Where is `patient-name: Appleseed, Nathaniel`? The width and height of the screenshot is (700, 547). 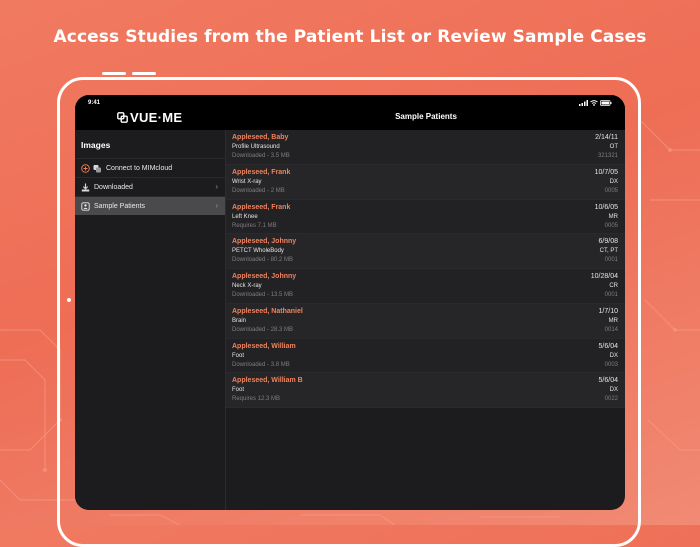 patient-name: Appleseed, Nathaniel is located at coordinates (267, 311).